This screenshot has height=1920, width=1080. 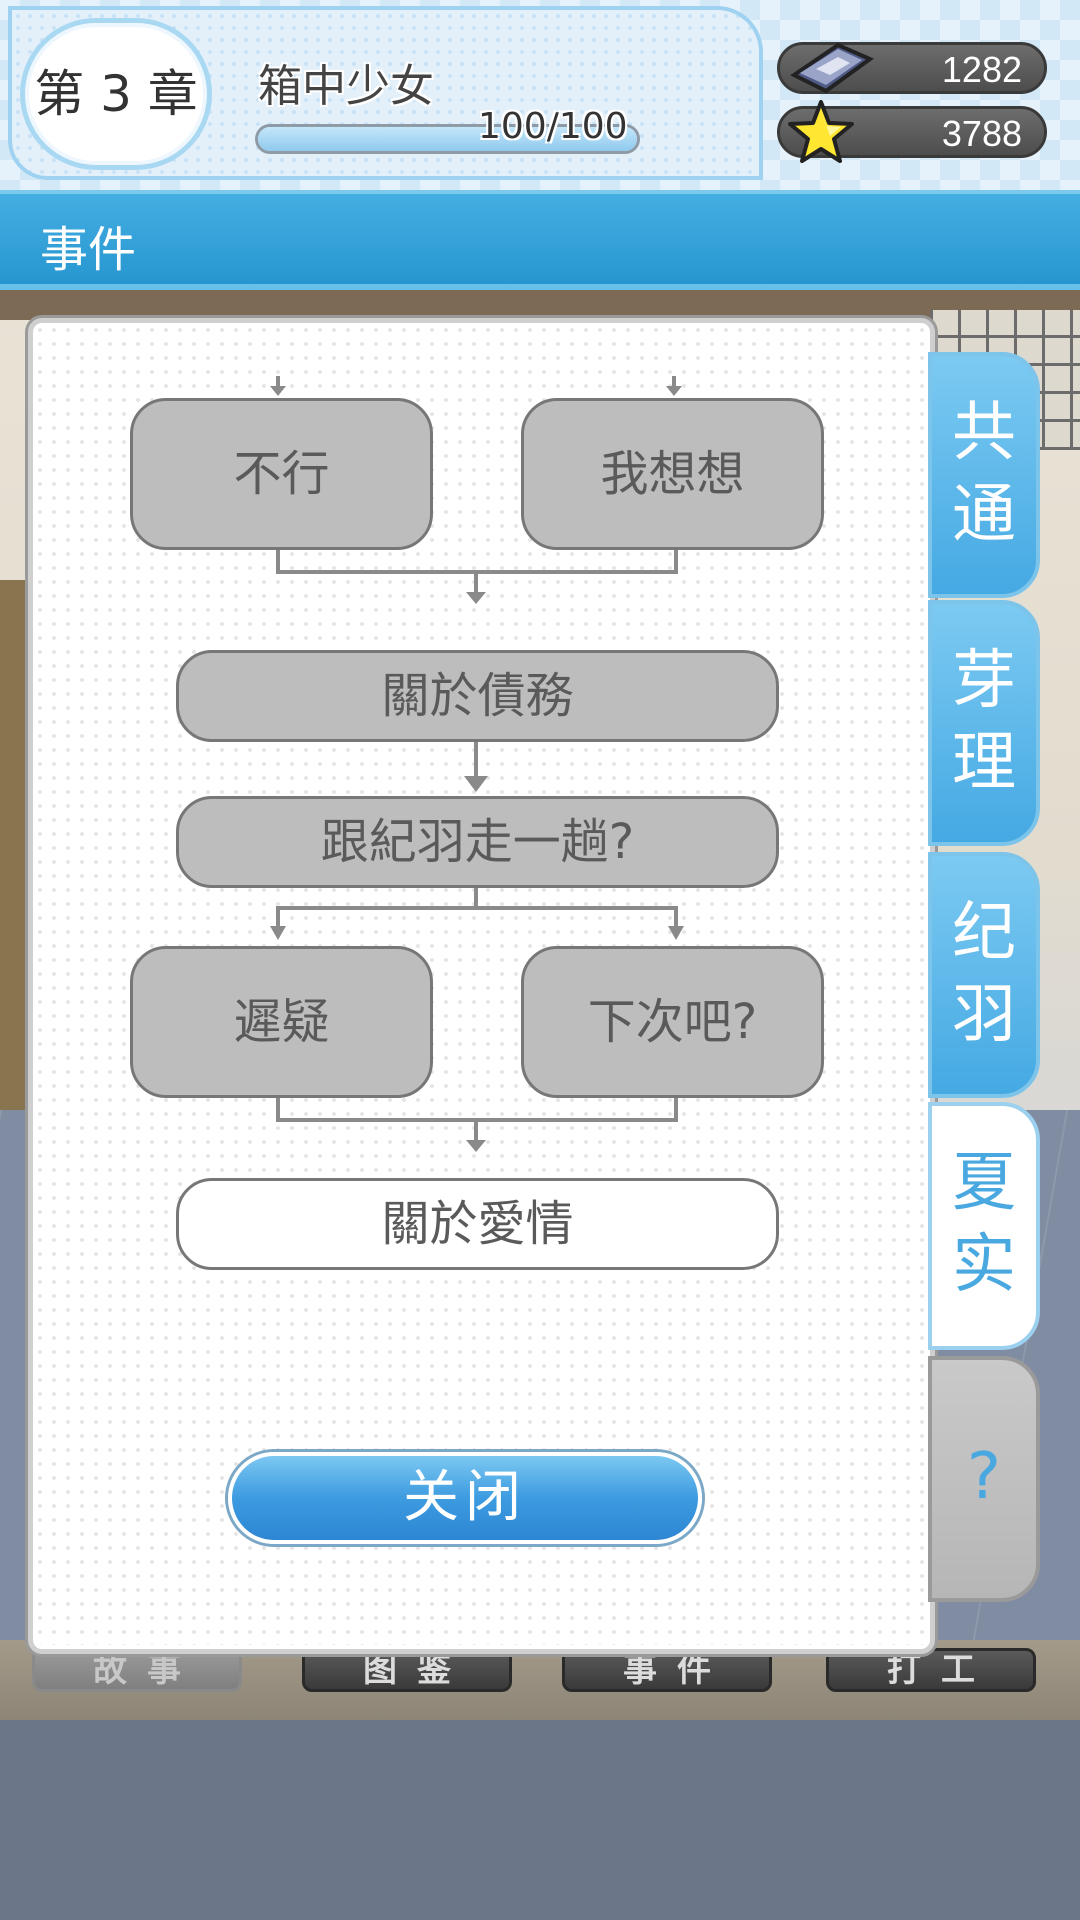 I want to click on flow-node-hesitate: 遲疑, so click(x=281, y=1022).